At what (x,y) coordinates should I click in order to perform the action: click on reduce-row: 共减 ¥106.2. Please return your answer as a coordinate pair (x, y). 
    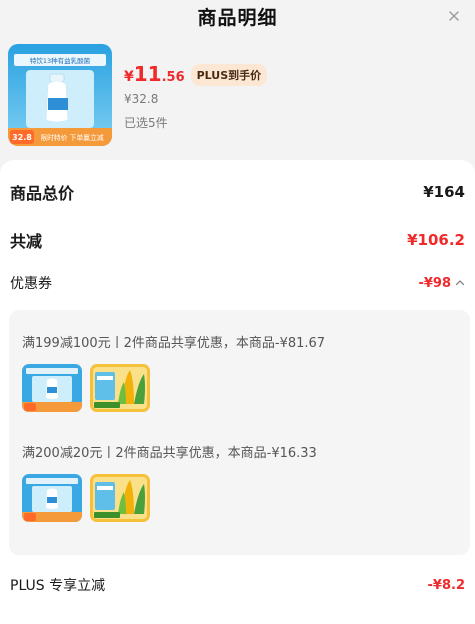
    Looking at the image, I should click on (237, 240).